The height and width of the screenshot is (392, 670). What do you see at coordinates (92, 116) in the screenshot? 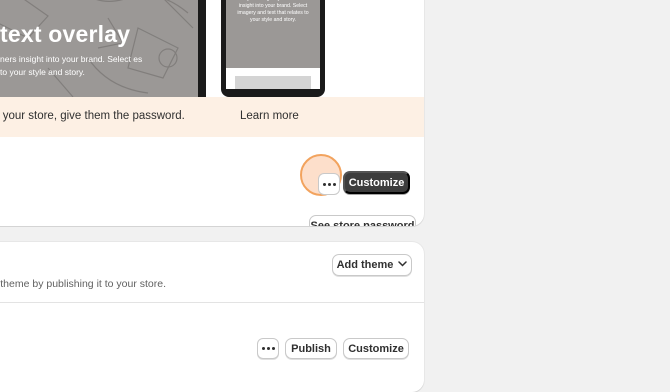
I see `banner-text: ss your store, give them the password.` at bounding box center [92, 116].